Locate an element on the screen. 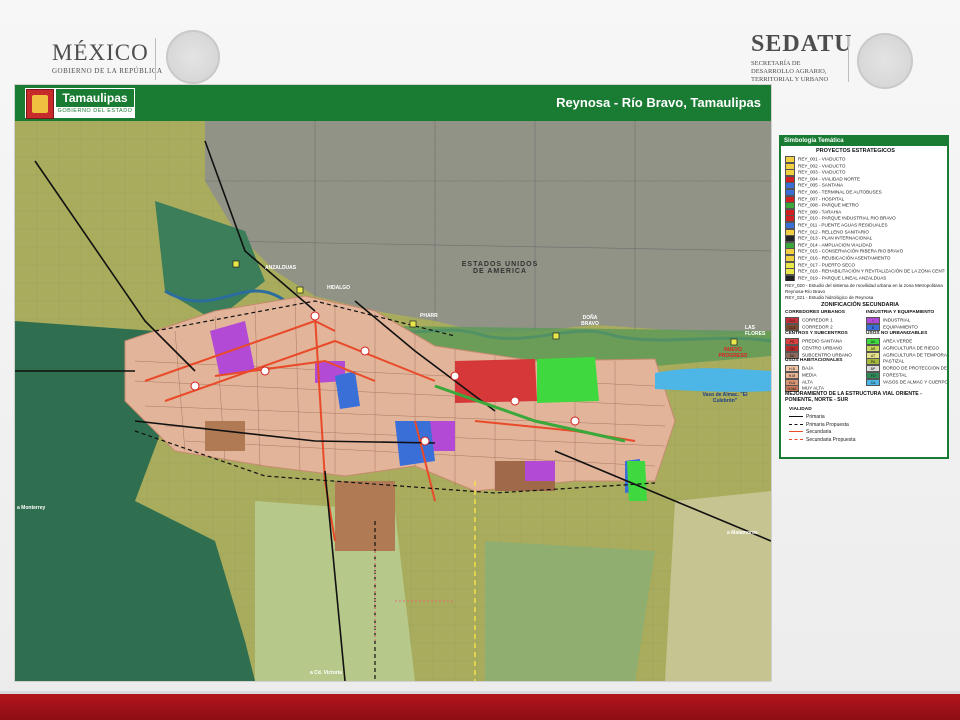 Image resolution: width=960 pixels, height=720 pixels. sedatu-title: SEDATU is located at coordinates (802, 44).